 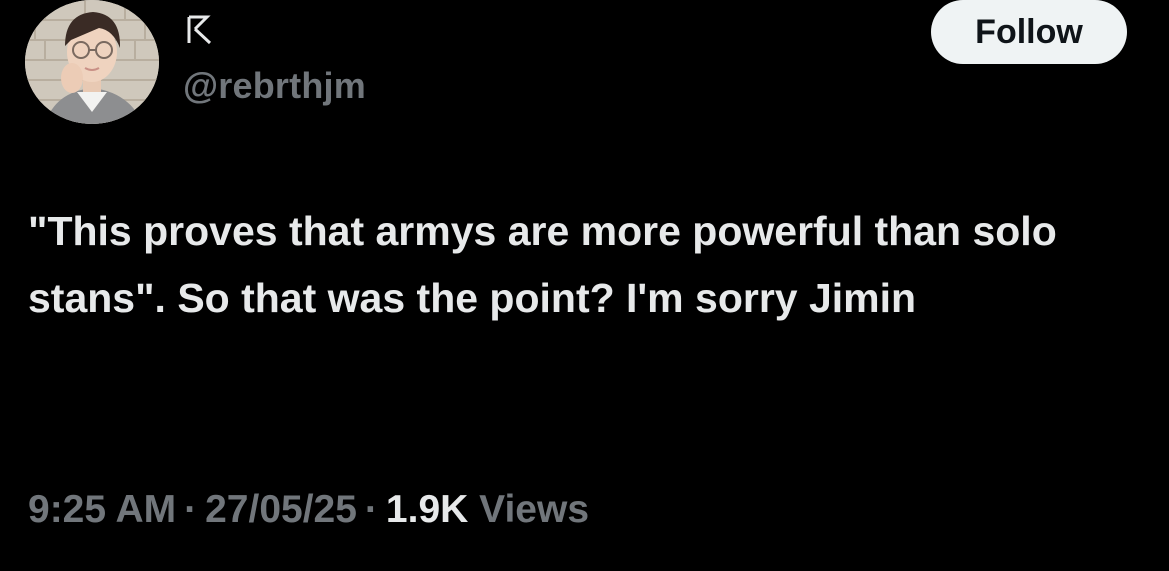 I want to click on tweet-meta: 9:25 AM · 27/05/25 · 1.9K Views, so click(x=308, y=510).